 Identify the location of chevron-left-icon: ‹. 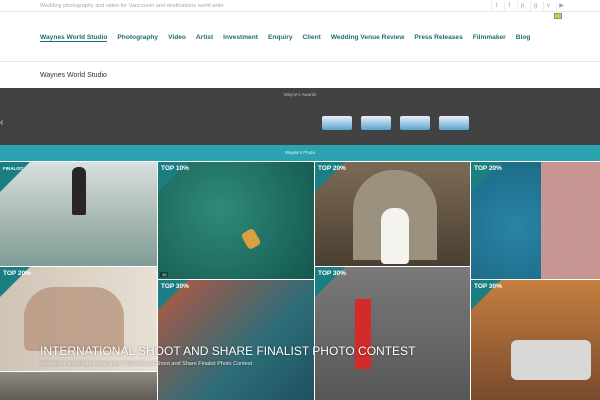
(1, 122).